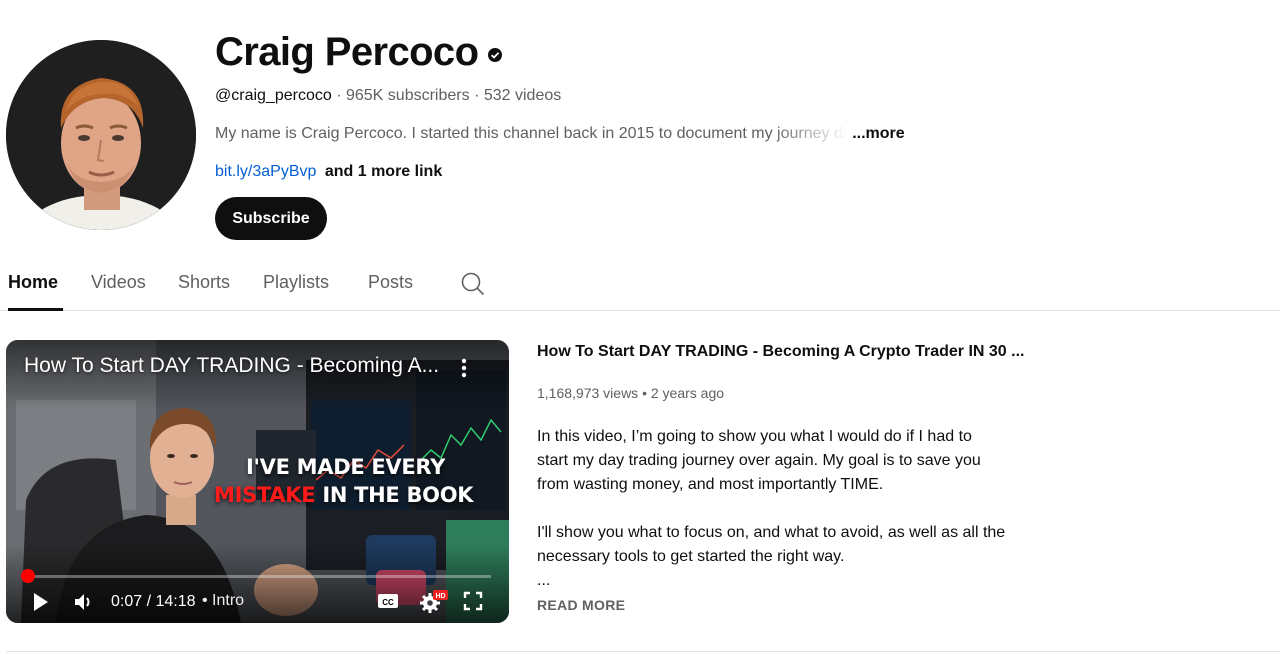  What do you see at coordinates (588, 393) in the screenshot?
I see `view-count: 1,168,973 views` at bounding box center [588, 393].